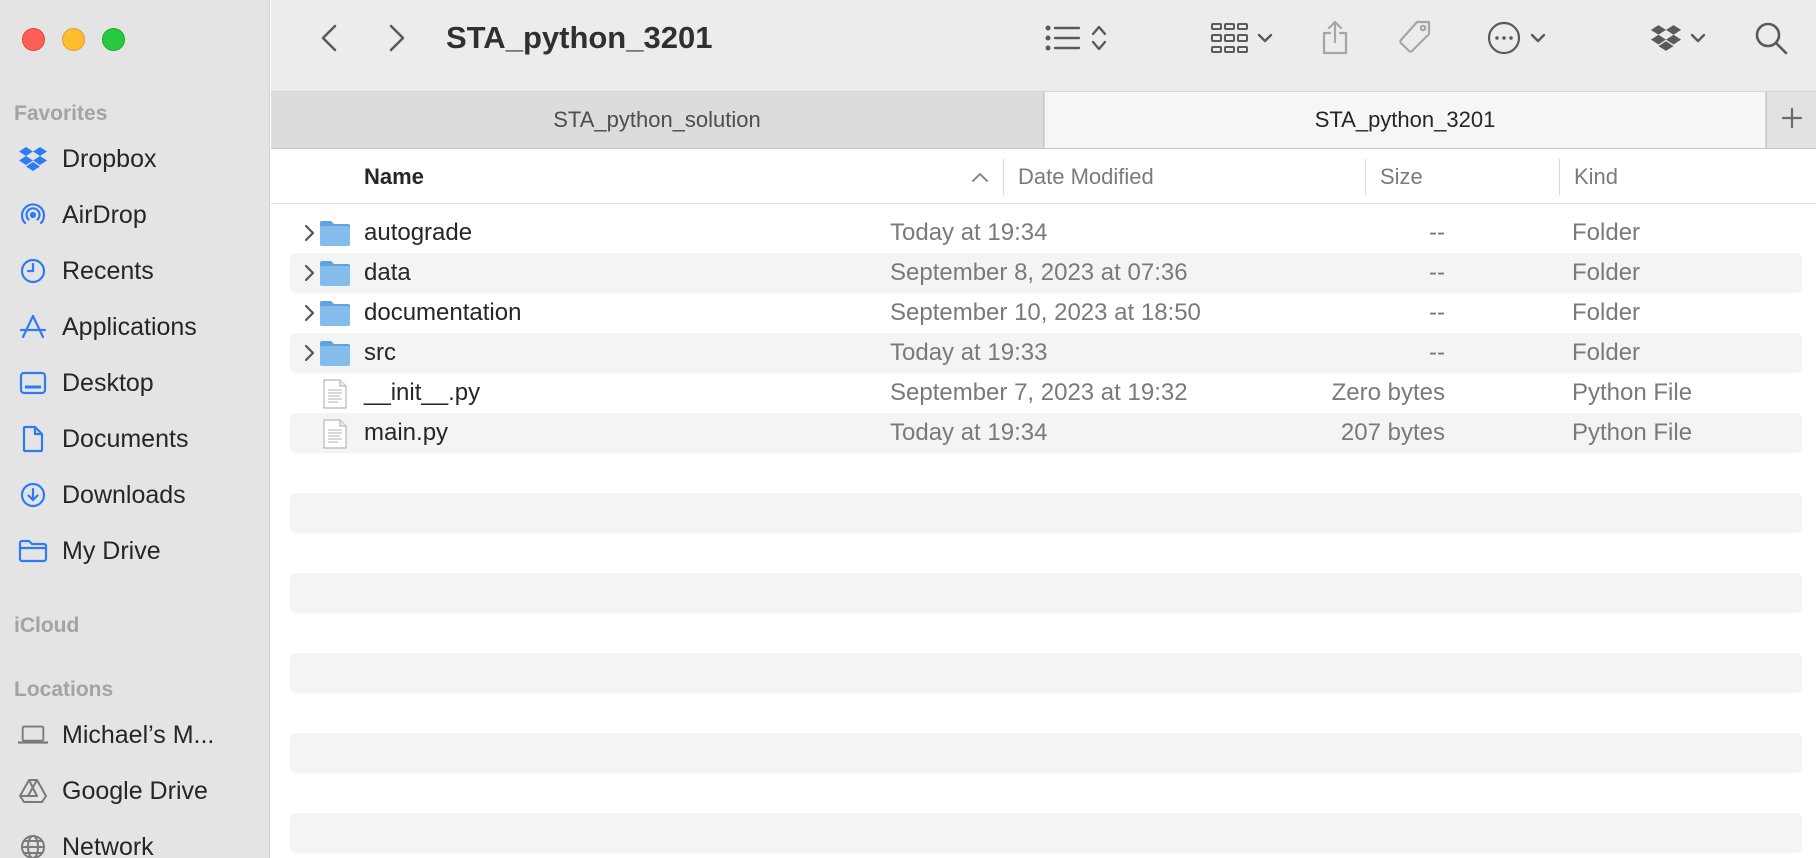 This screenshot has height=858, width=1816. I want to click on file-size: Zero bytes, so click(1388, 392).